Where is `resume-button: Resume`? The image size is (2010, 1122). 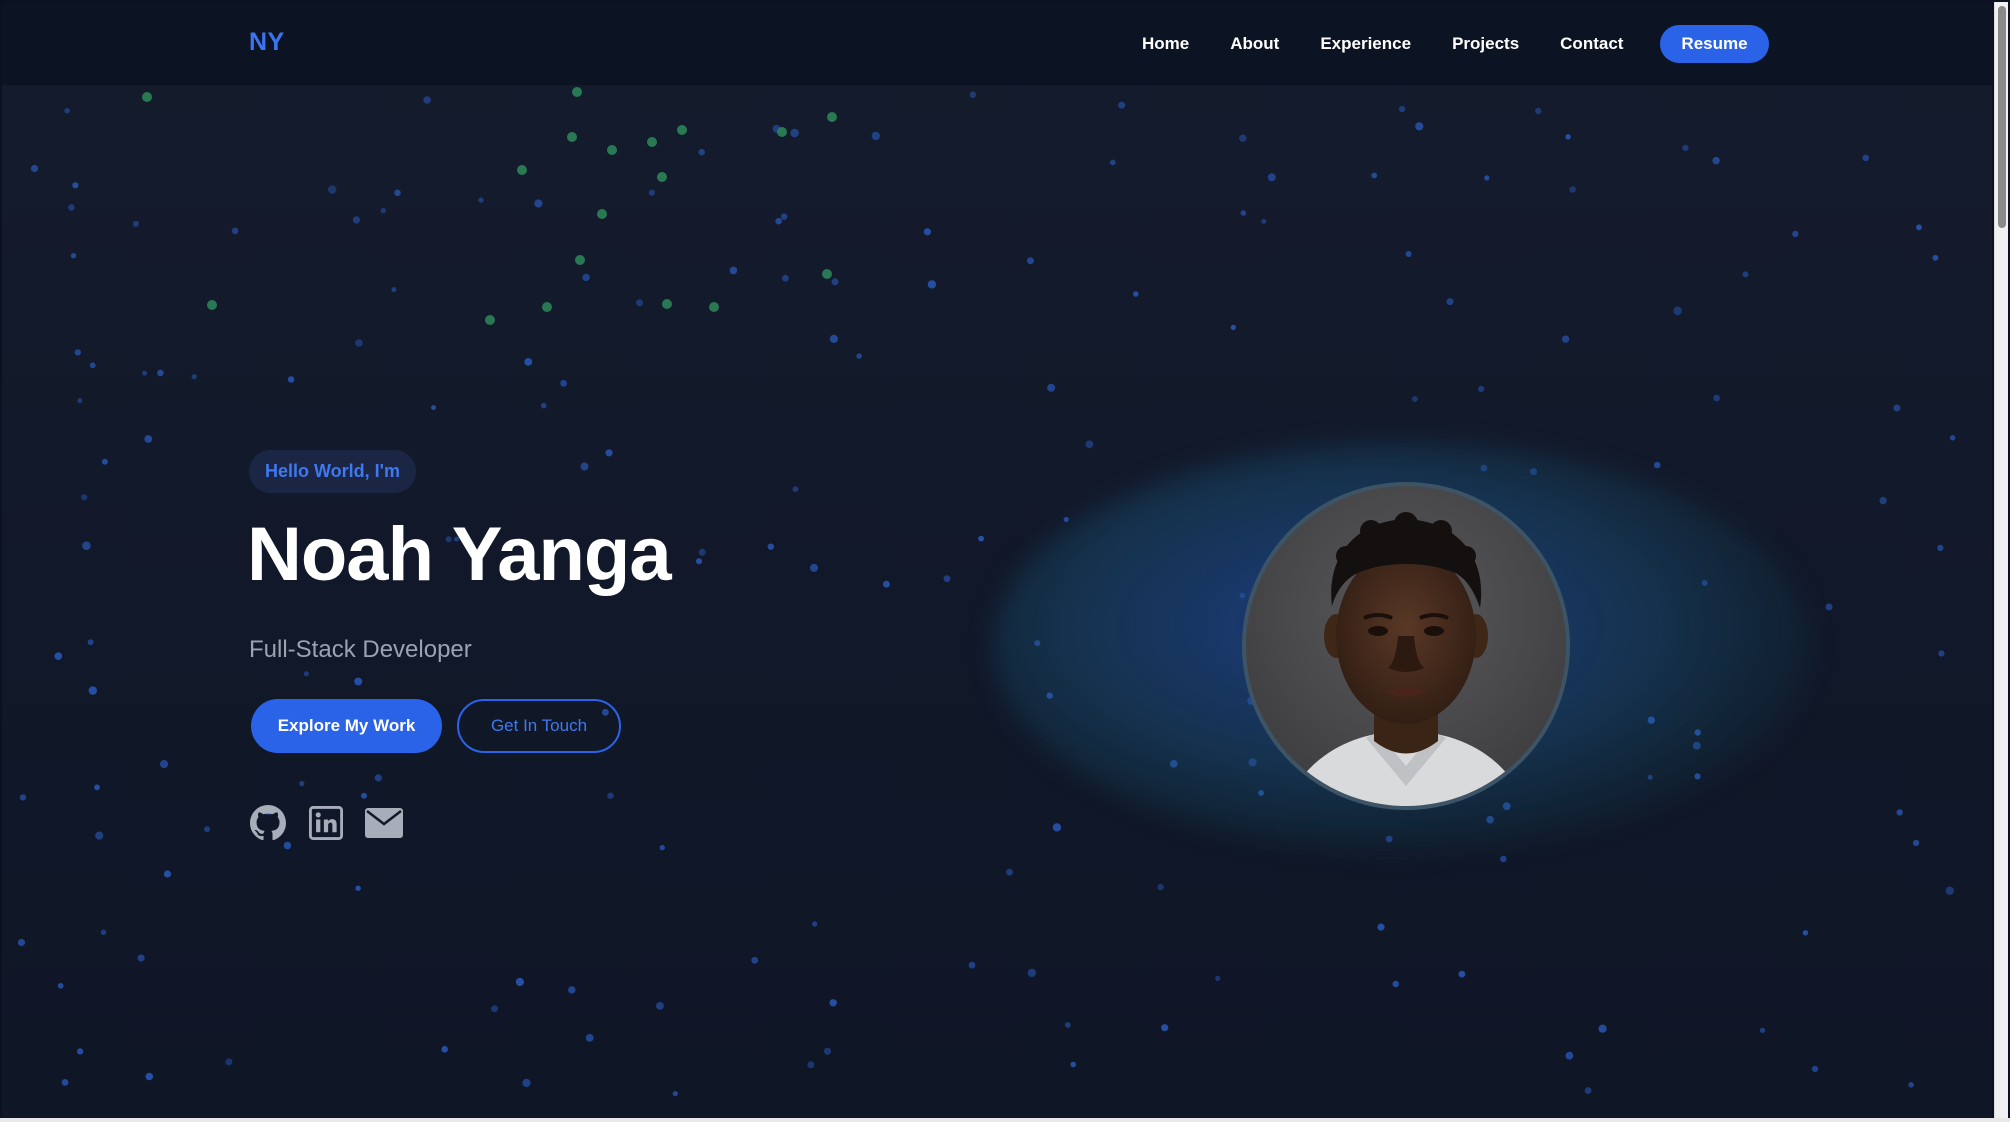 resume-button: Resume is located at coordinates (1714, 44).